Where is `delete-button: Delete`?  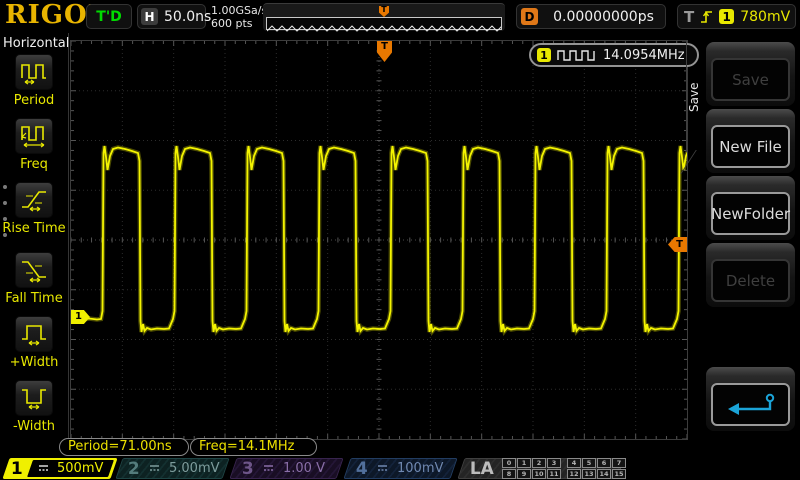
delete-button: Delete is located at coordinates (750, 280).